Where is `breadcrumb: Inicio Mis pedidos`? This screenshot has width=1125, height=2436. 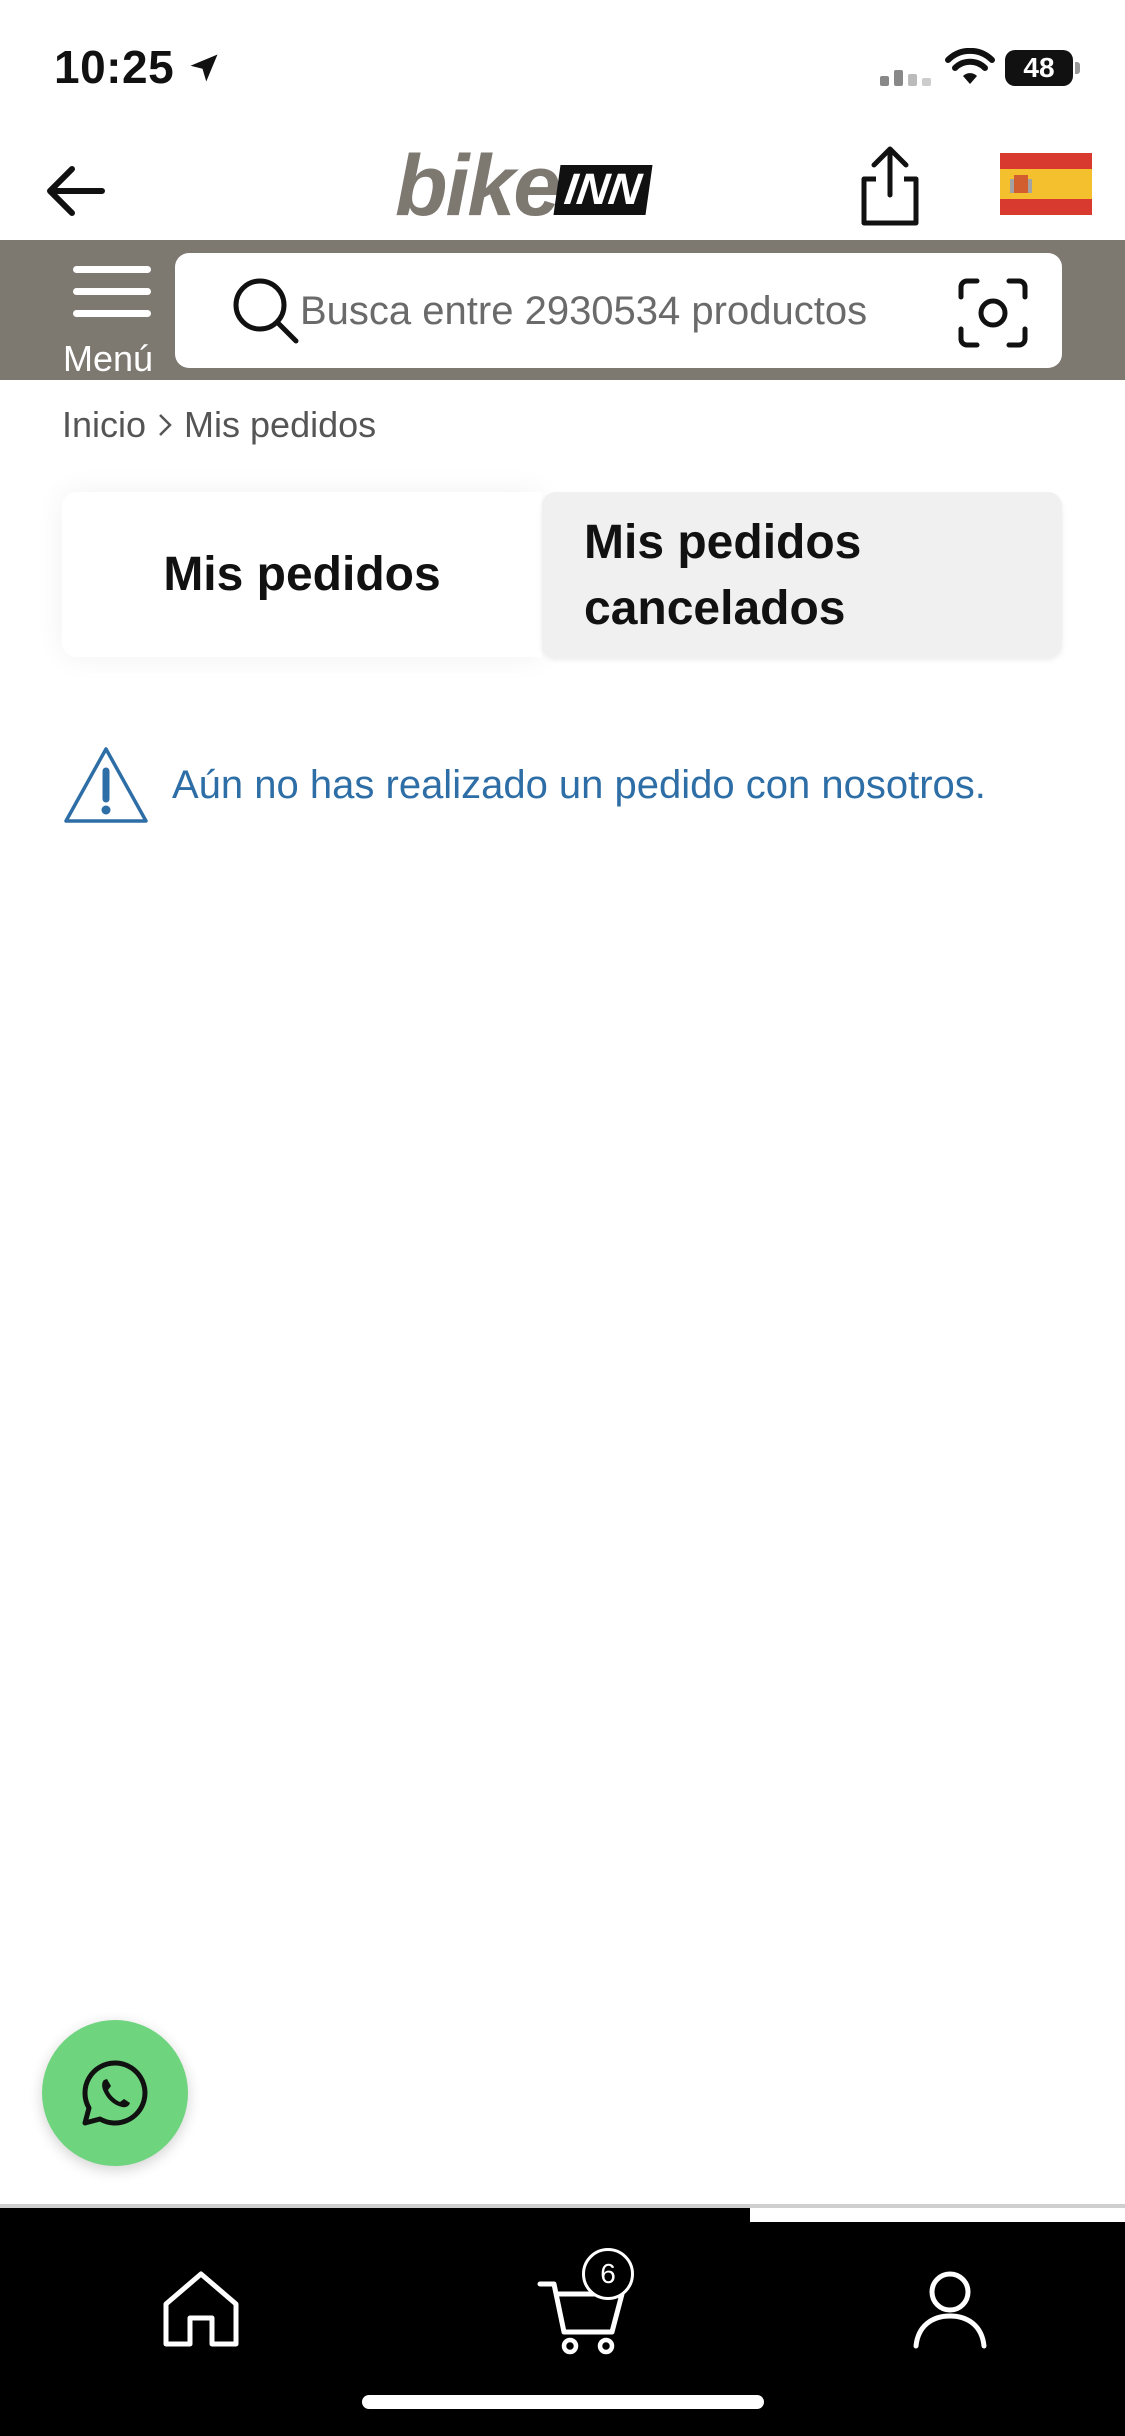
breadcrumb: Inicio Mis pedidos is located at coordinates (219, 425).